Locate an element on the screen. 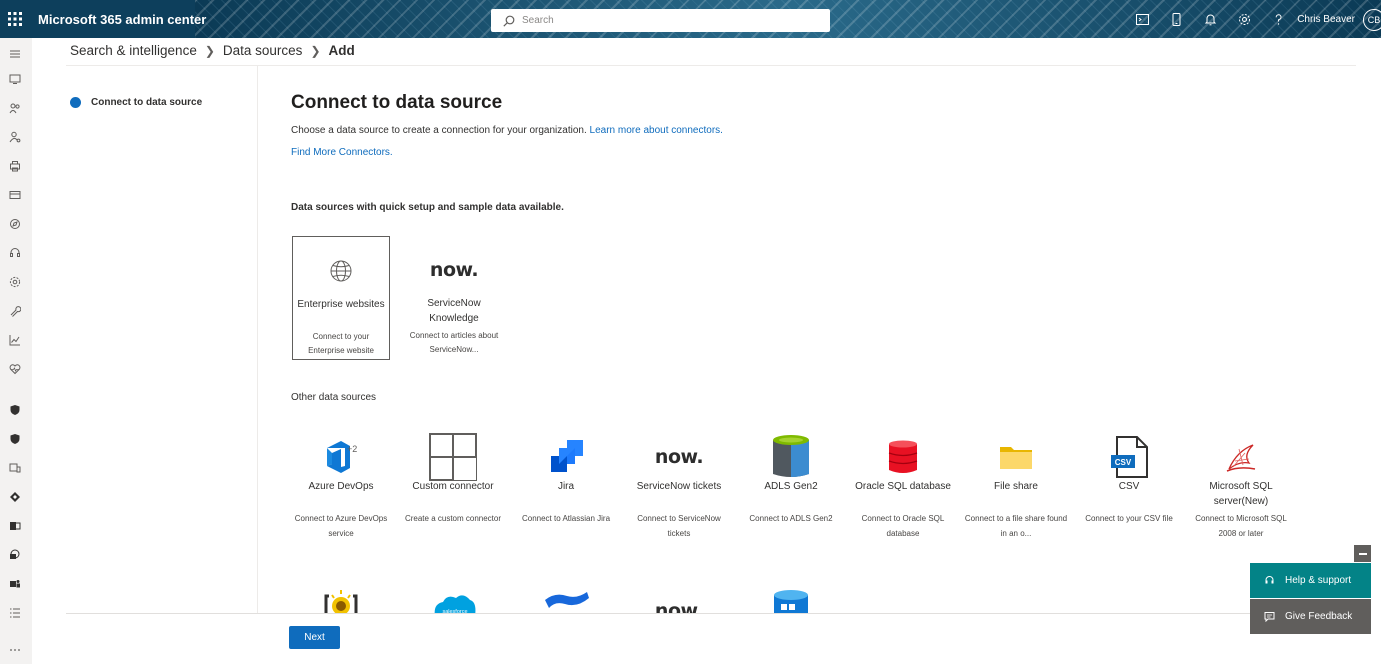  nav-billing is located at coordinates (15, 195).